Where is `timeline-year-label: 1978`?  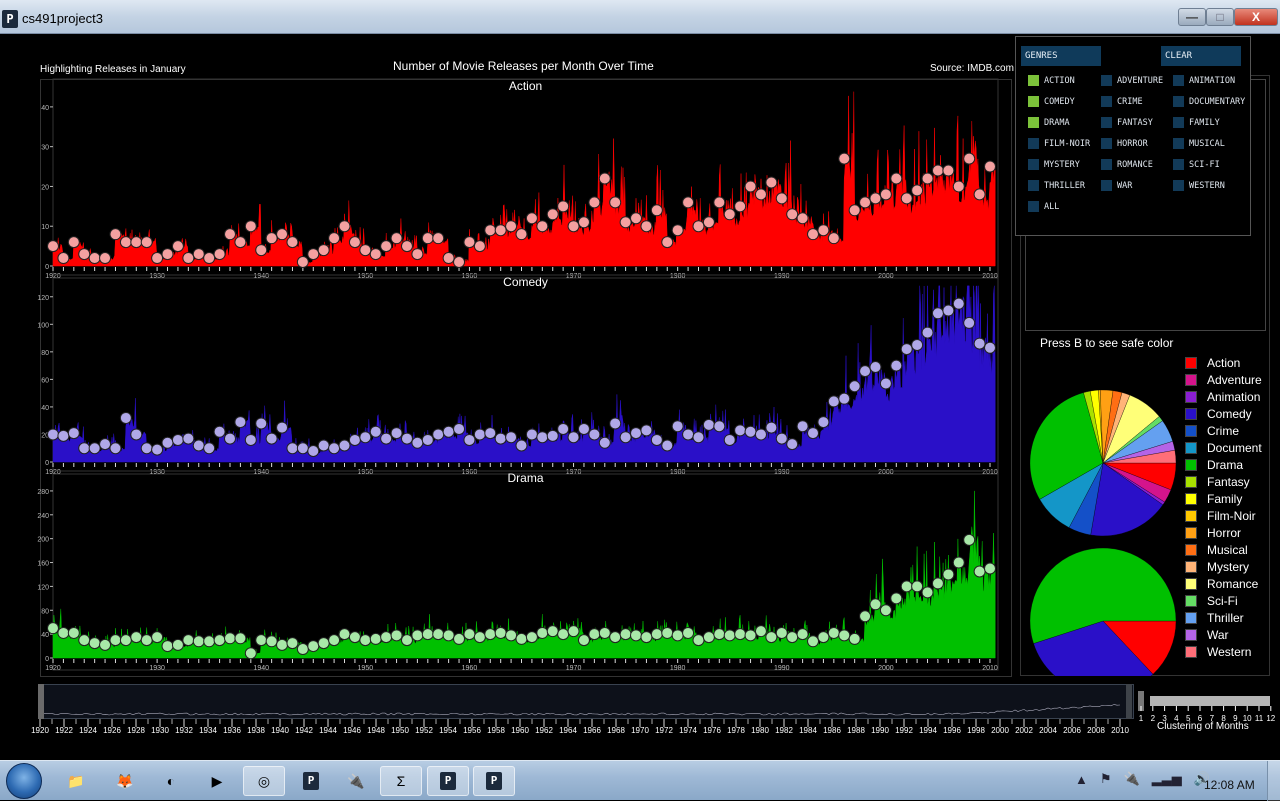
timeline-year-label: 1978 is located at coordinates (736, 730).